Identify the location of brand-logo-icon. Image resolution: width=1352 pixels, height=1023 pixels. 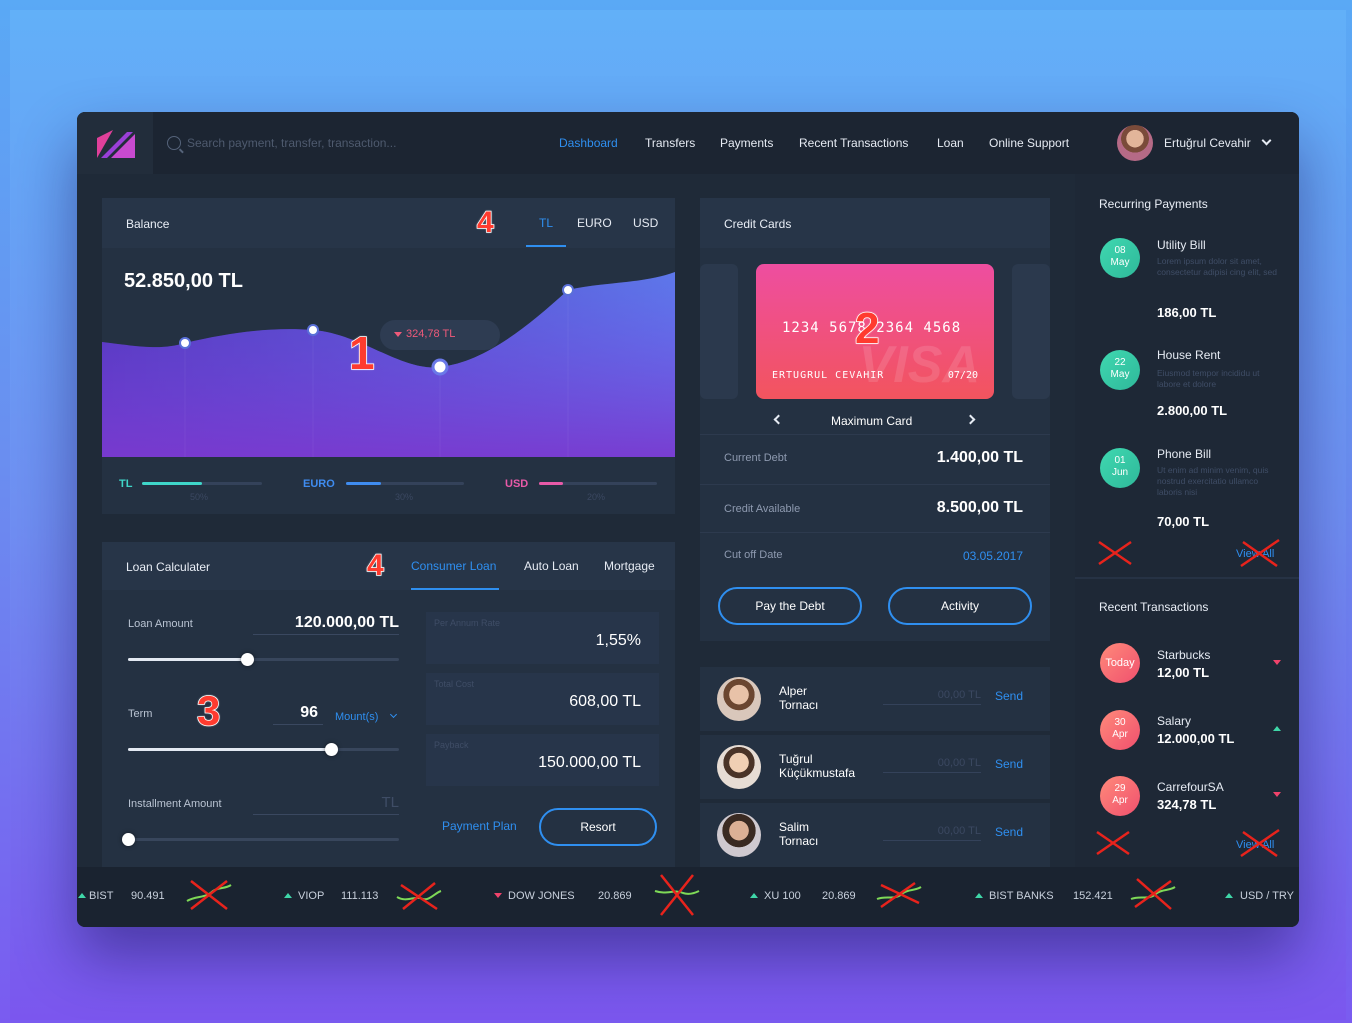
(116, 144).